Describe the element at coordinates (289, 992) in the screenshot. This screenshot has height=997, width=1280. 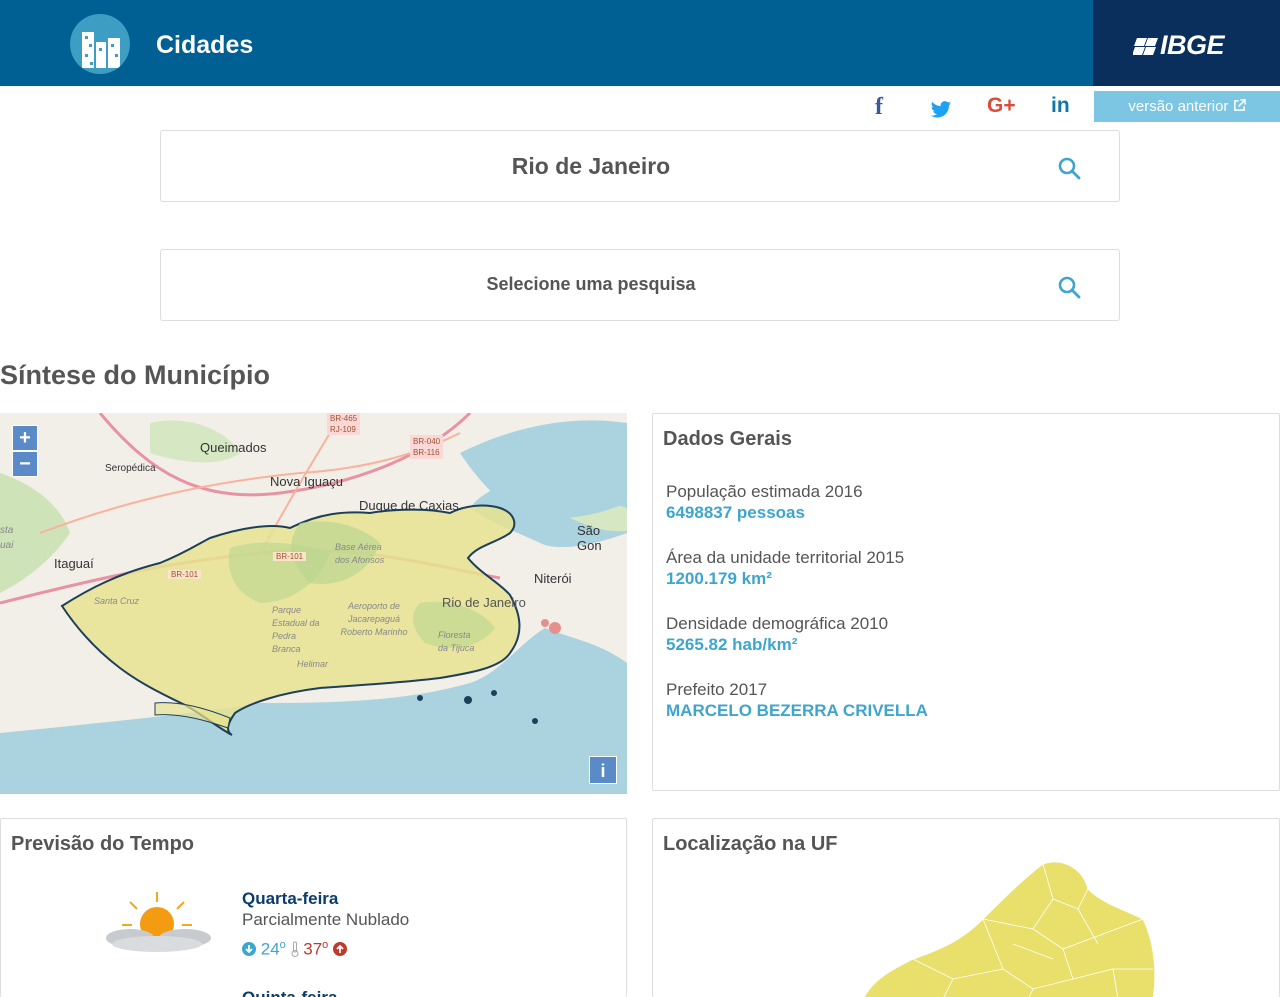
I see `forecast-day-name: Quinta-feira` at that location.